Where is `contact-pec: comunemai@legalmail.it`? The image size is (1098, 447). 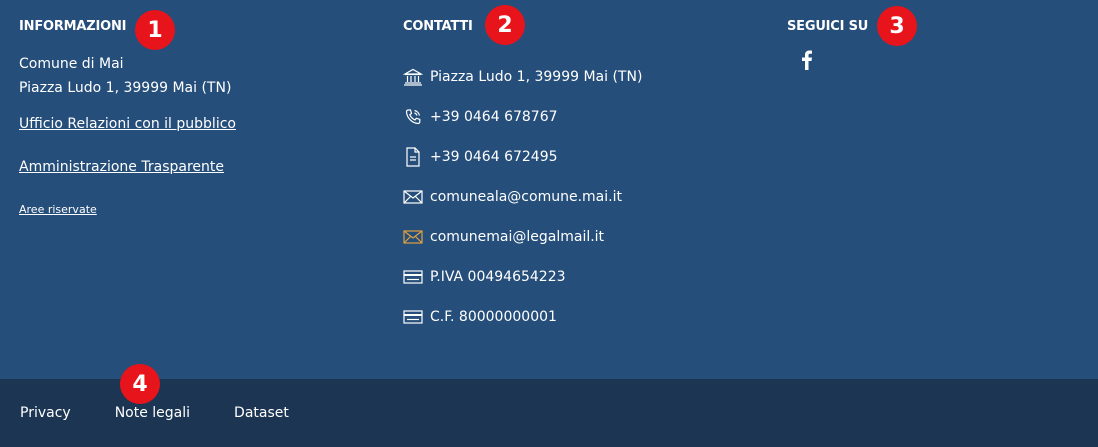
contact-pec: comunemai@legalmail.it is located at coordinates (583, 237).